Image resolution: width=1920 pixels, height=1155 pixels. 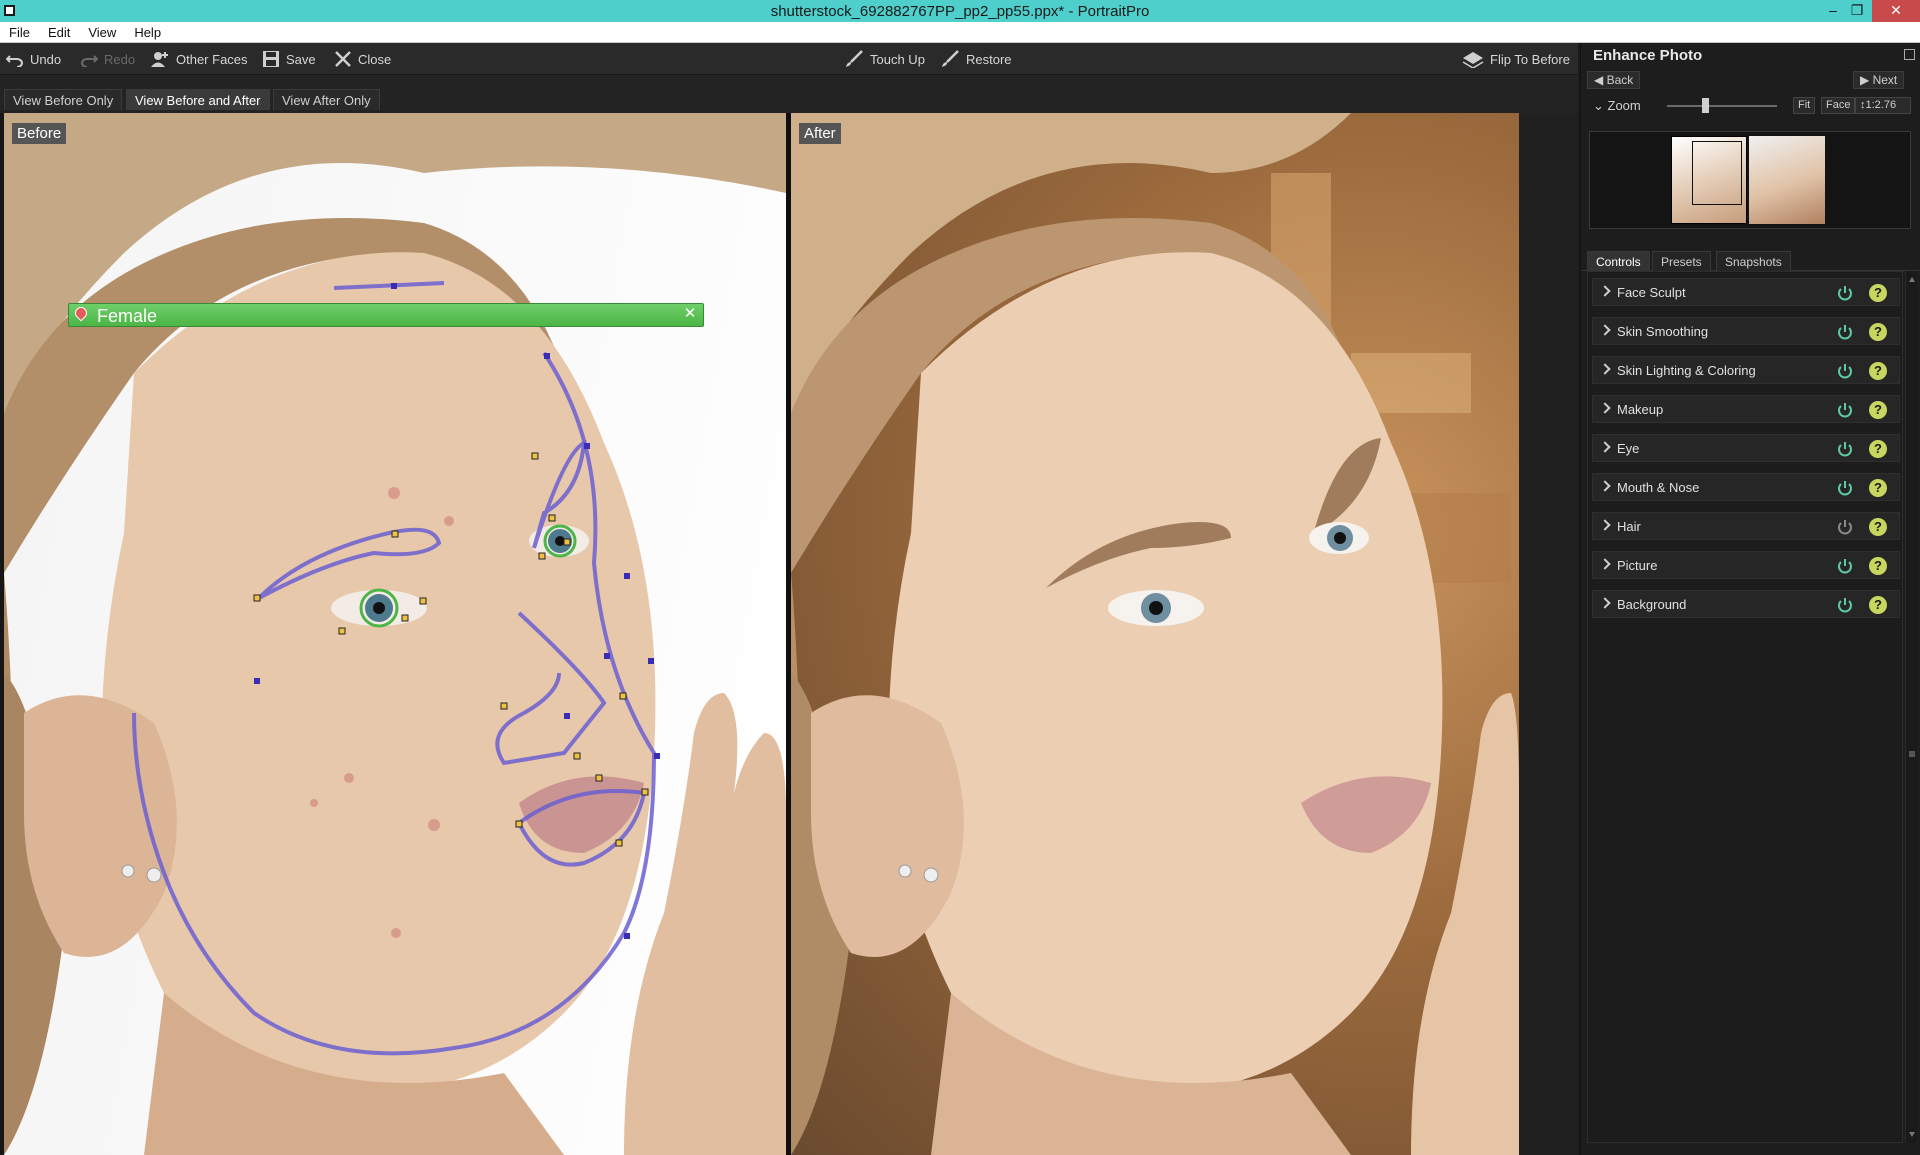 I want to click on before-thumbnail, so click(x=1709, y=180).